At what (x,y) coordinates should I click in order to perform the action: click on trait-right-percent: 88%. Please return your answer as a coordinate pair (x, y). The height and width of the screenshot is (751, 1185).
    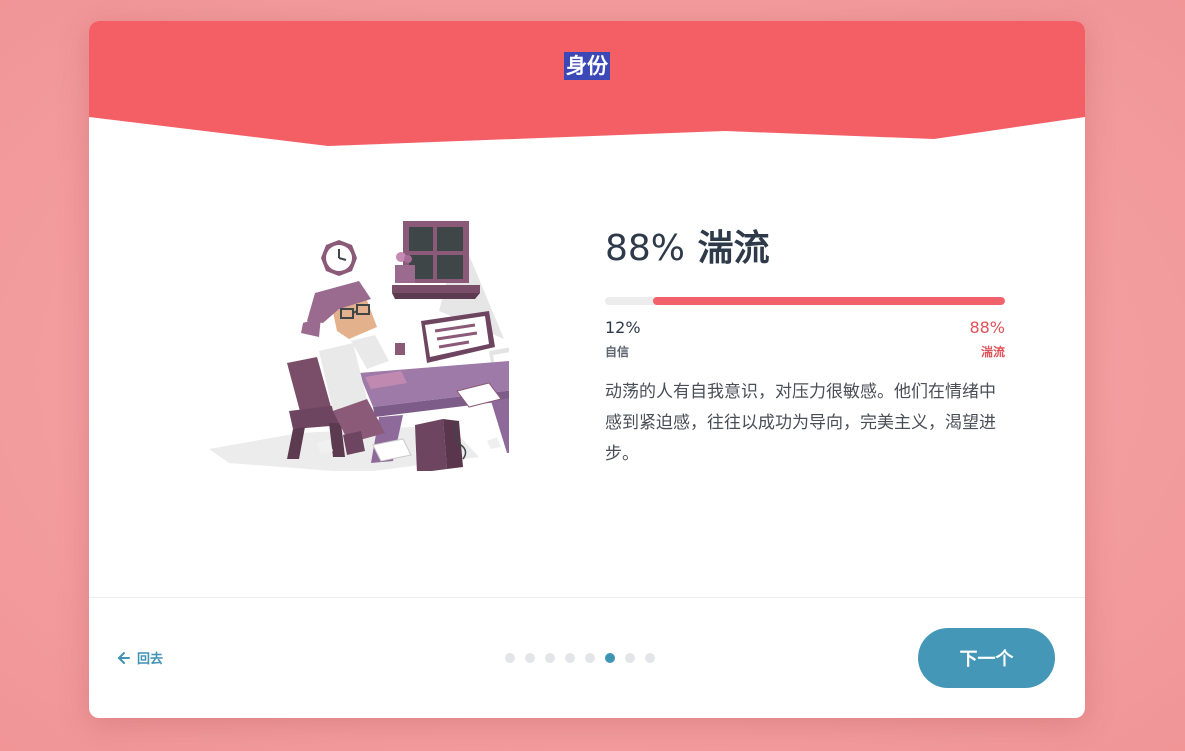
    Looking at the image, I should click on (987, 327).